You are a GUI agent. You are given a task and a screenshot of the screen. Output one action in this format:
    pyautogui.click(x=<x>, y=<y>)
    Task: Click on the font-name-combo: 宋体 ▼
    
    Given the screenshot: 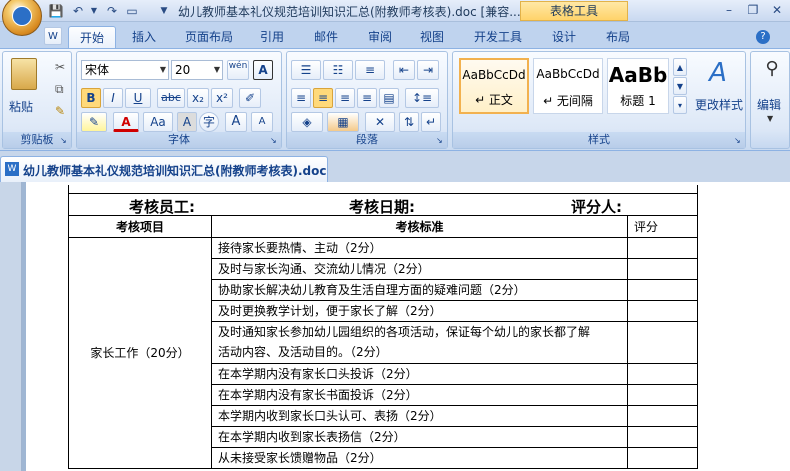 What is the action you would take?
    pyautogui.click(x=125, y=70)
    